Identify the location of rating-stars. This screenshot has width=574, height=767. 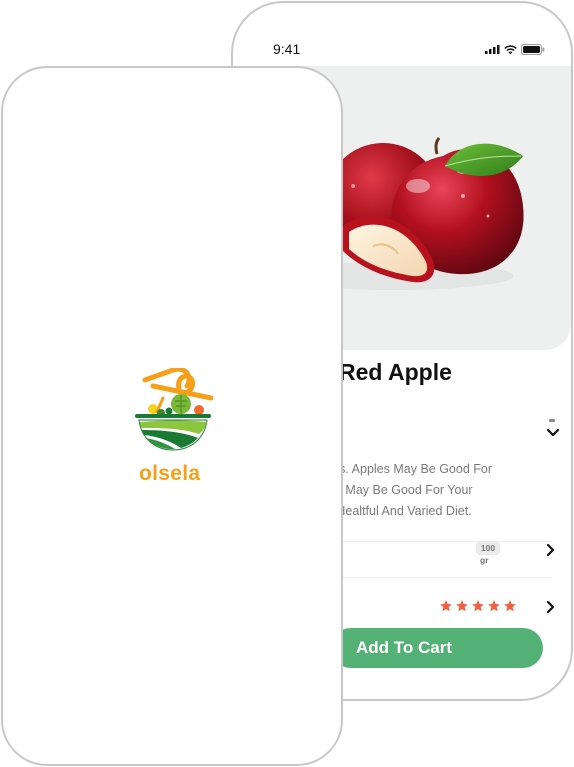
(478, 606).